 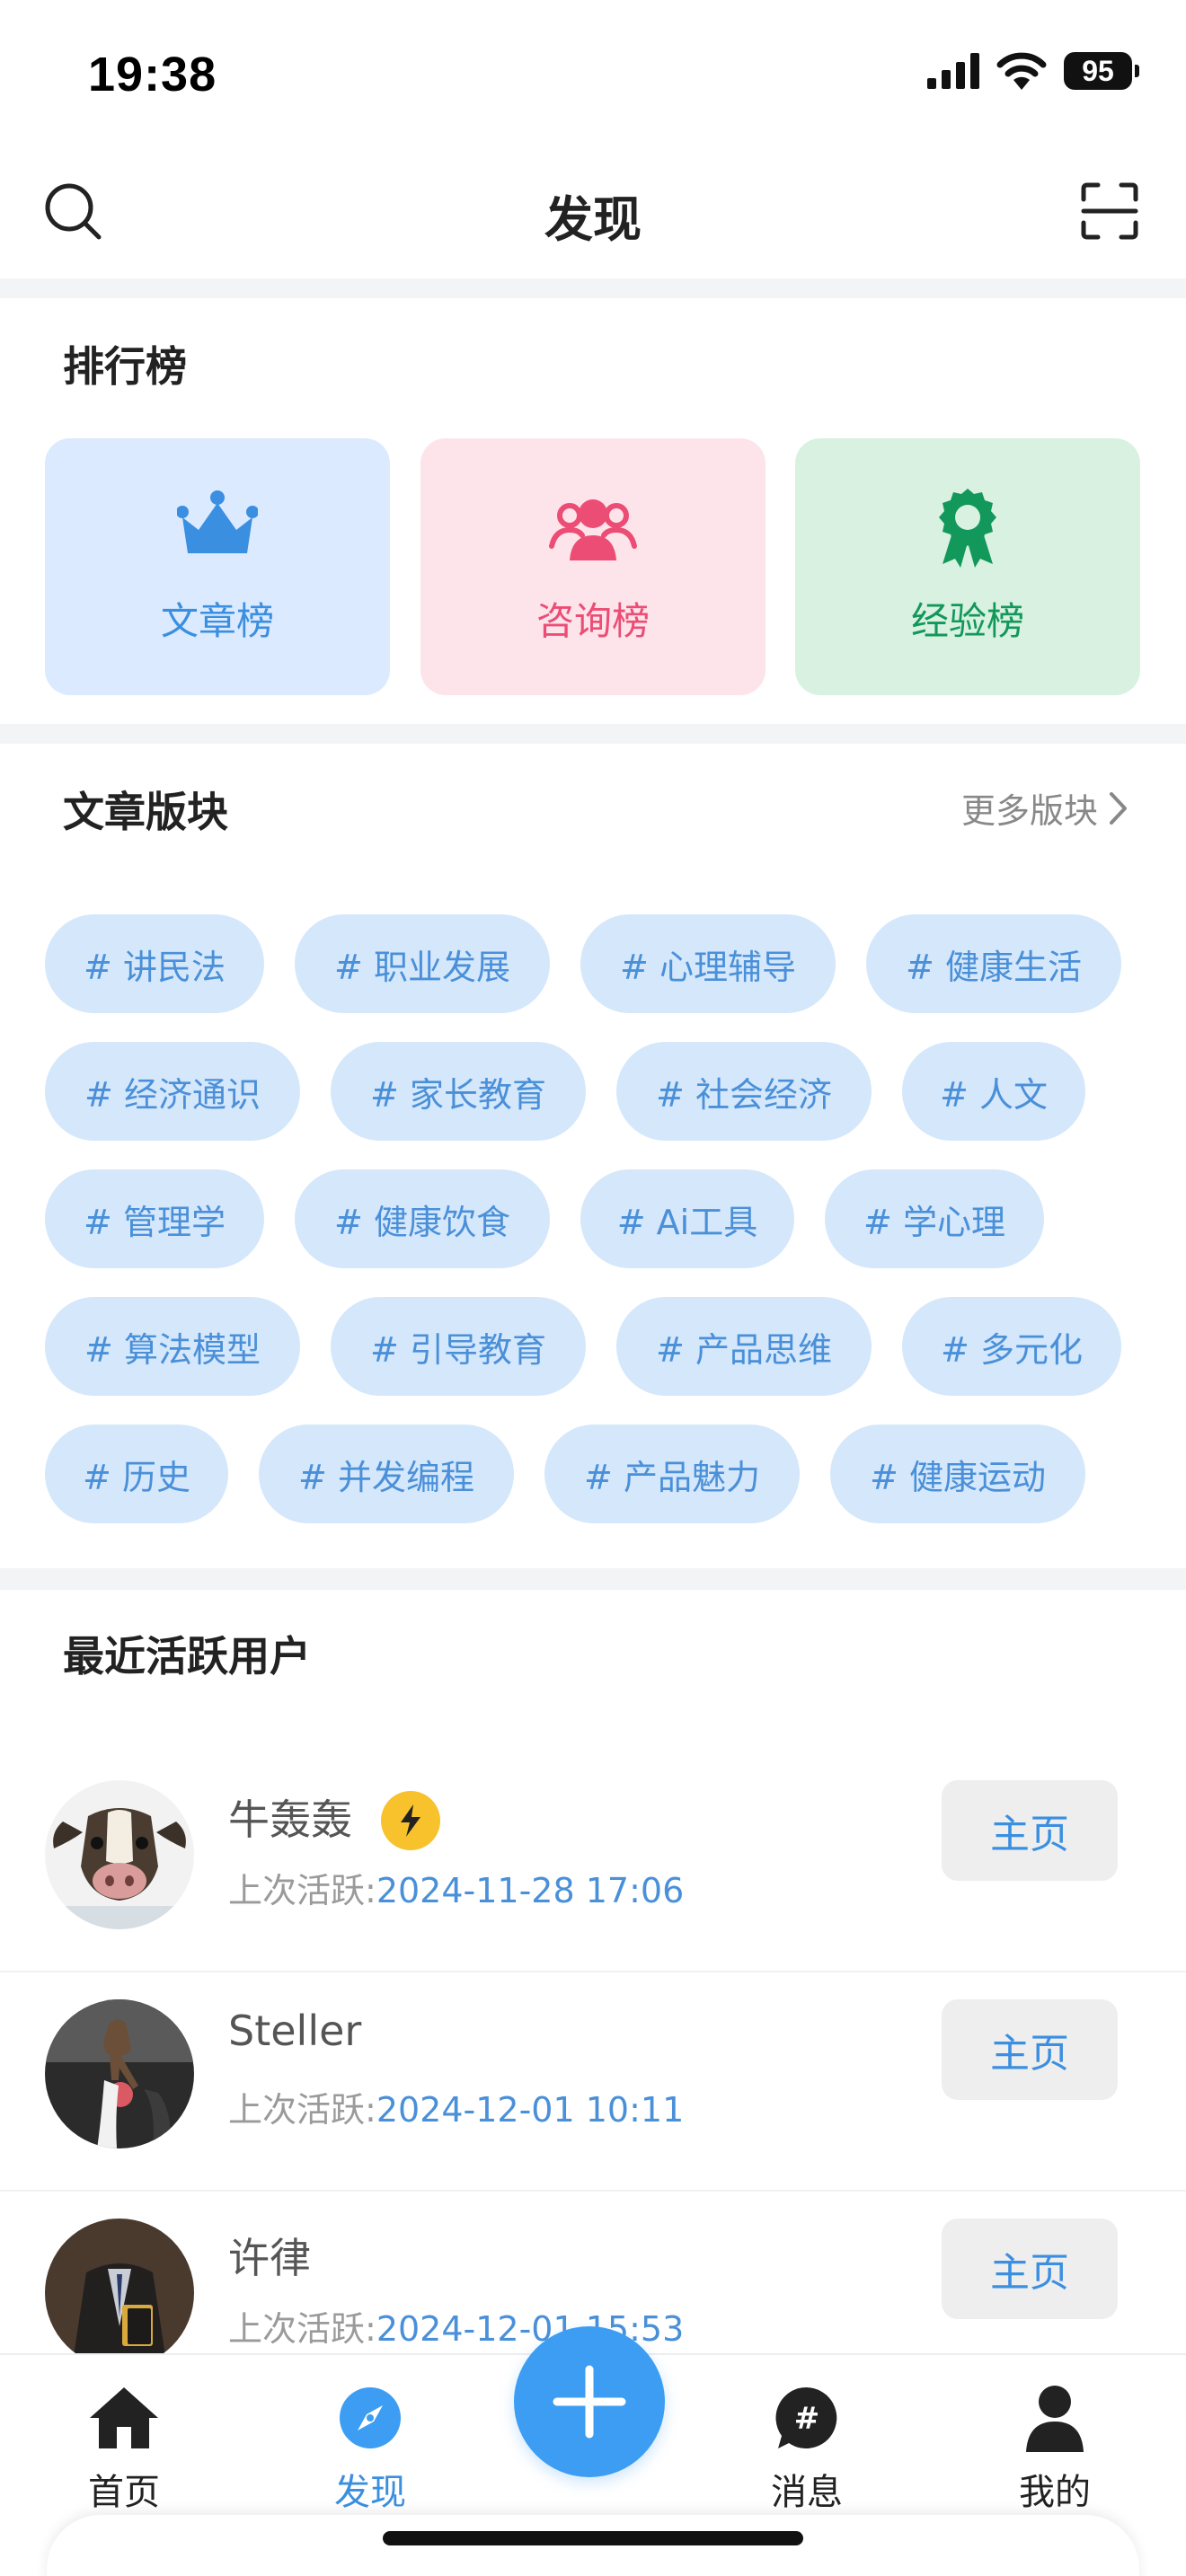 What do you see at coordinates (744, 1091) in the screenshot?
I see `topic-tag: # 社会经济` at bounding box center [744, 1091].